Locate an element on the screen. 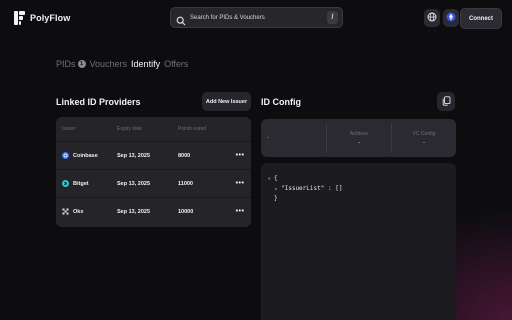 This screenshot has width=512, height=320. table-row: Bitget Sep 13, 2025 11000 ••• is located at coordinates (153, 183).